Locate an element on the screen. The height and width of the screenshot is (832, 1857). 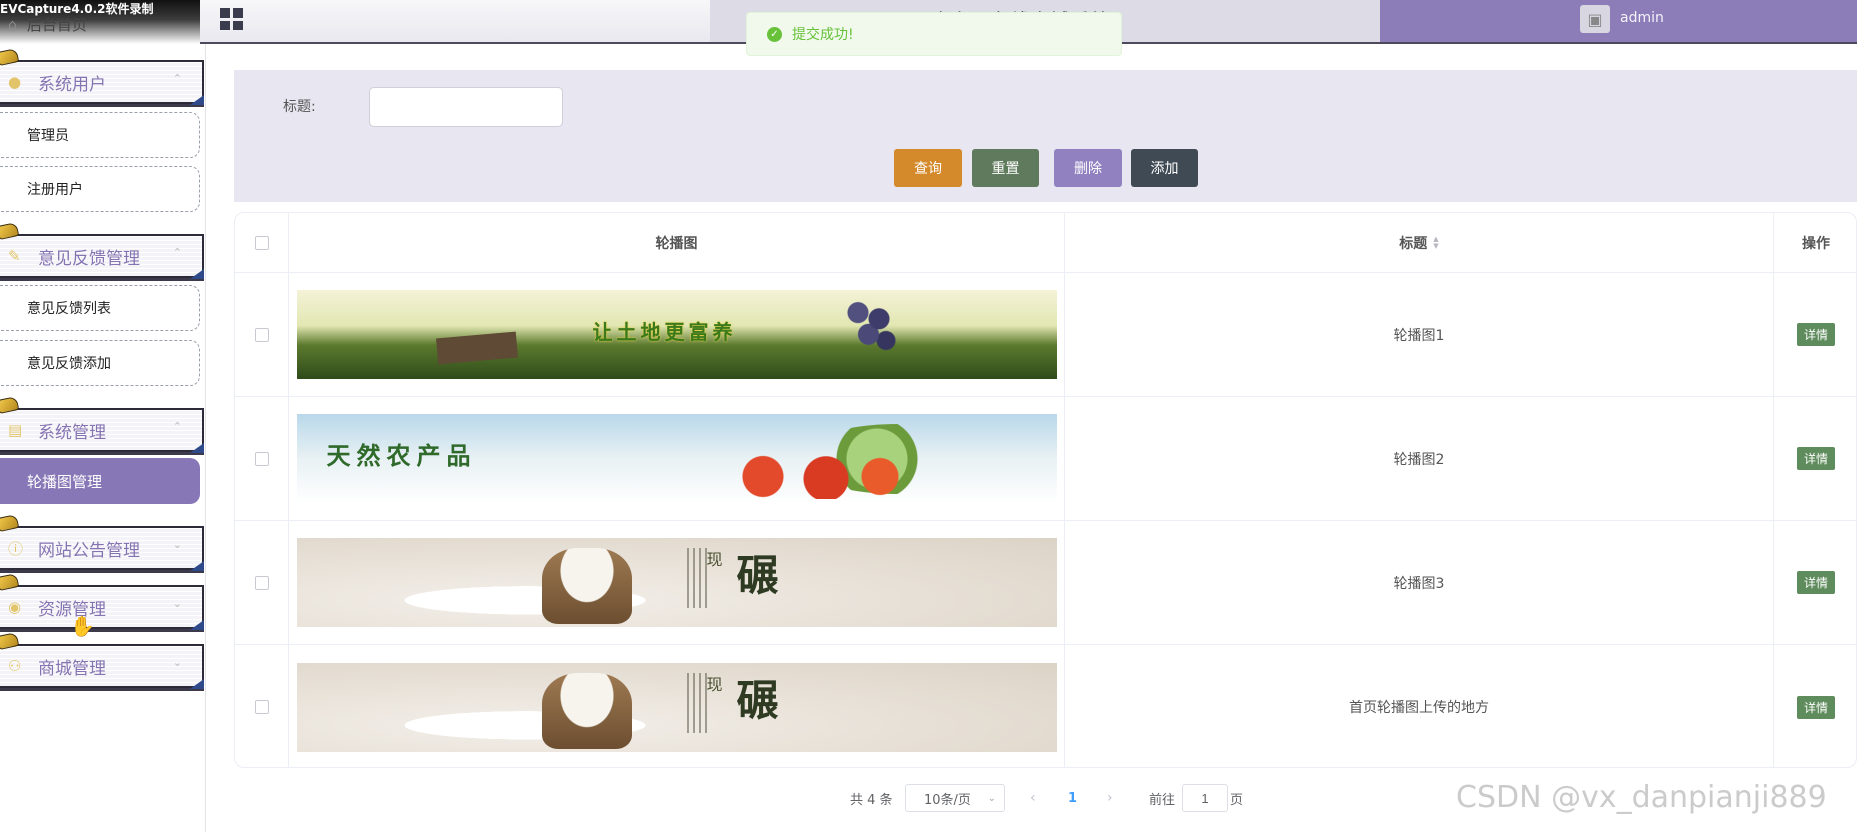
menu-group-label: 网站公告管理 is located at coordinates (89, 550).